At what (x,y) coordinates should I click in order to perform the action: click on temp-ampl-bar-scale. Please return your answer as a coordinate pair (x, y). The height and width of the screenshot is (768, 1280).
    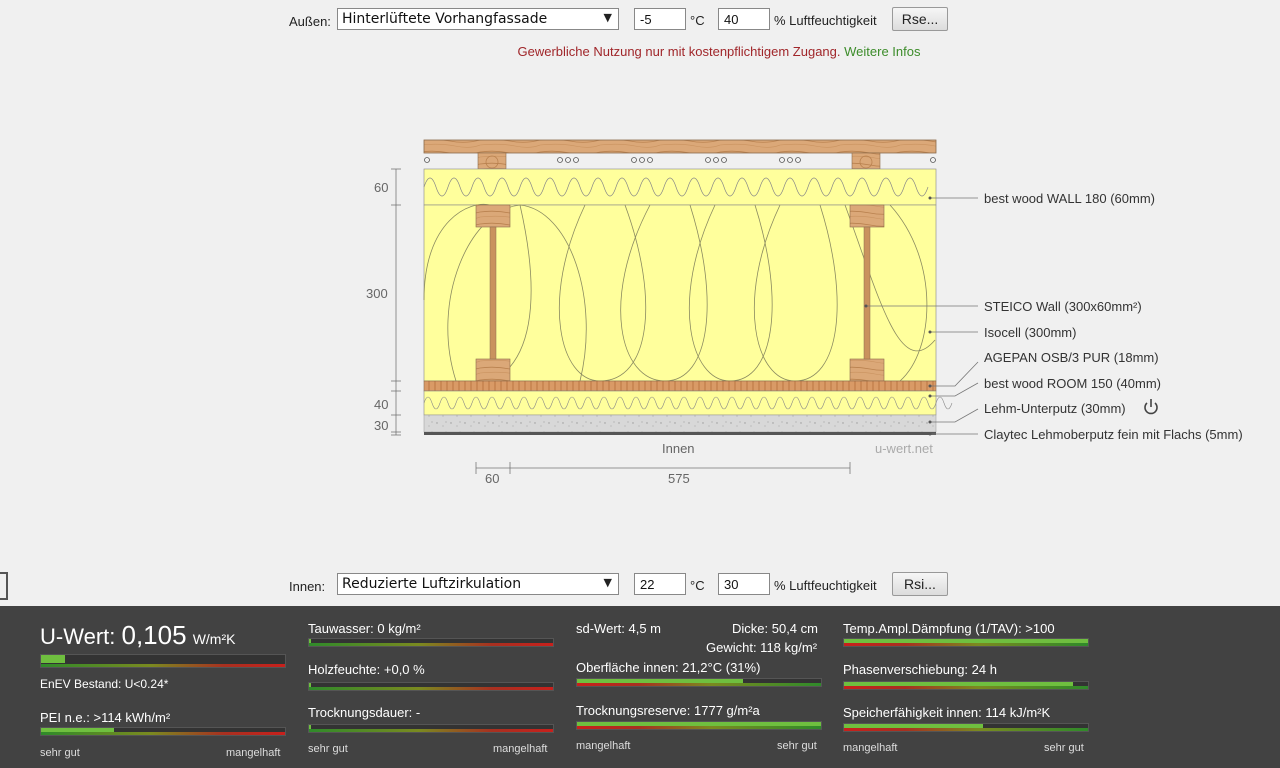
    Looking at the image, I should click on (966, 644).